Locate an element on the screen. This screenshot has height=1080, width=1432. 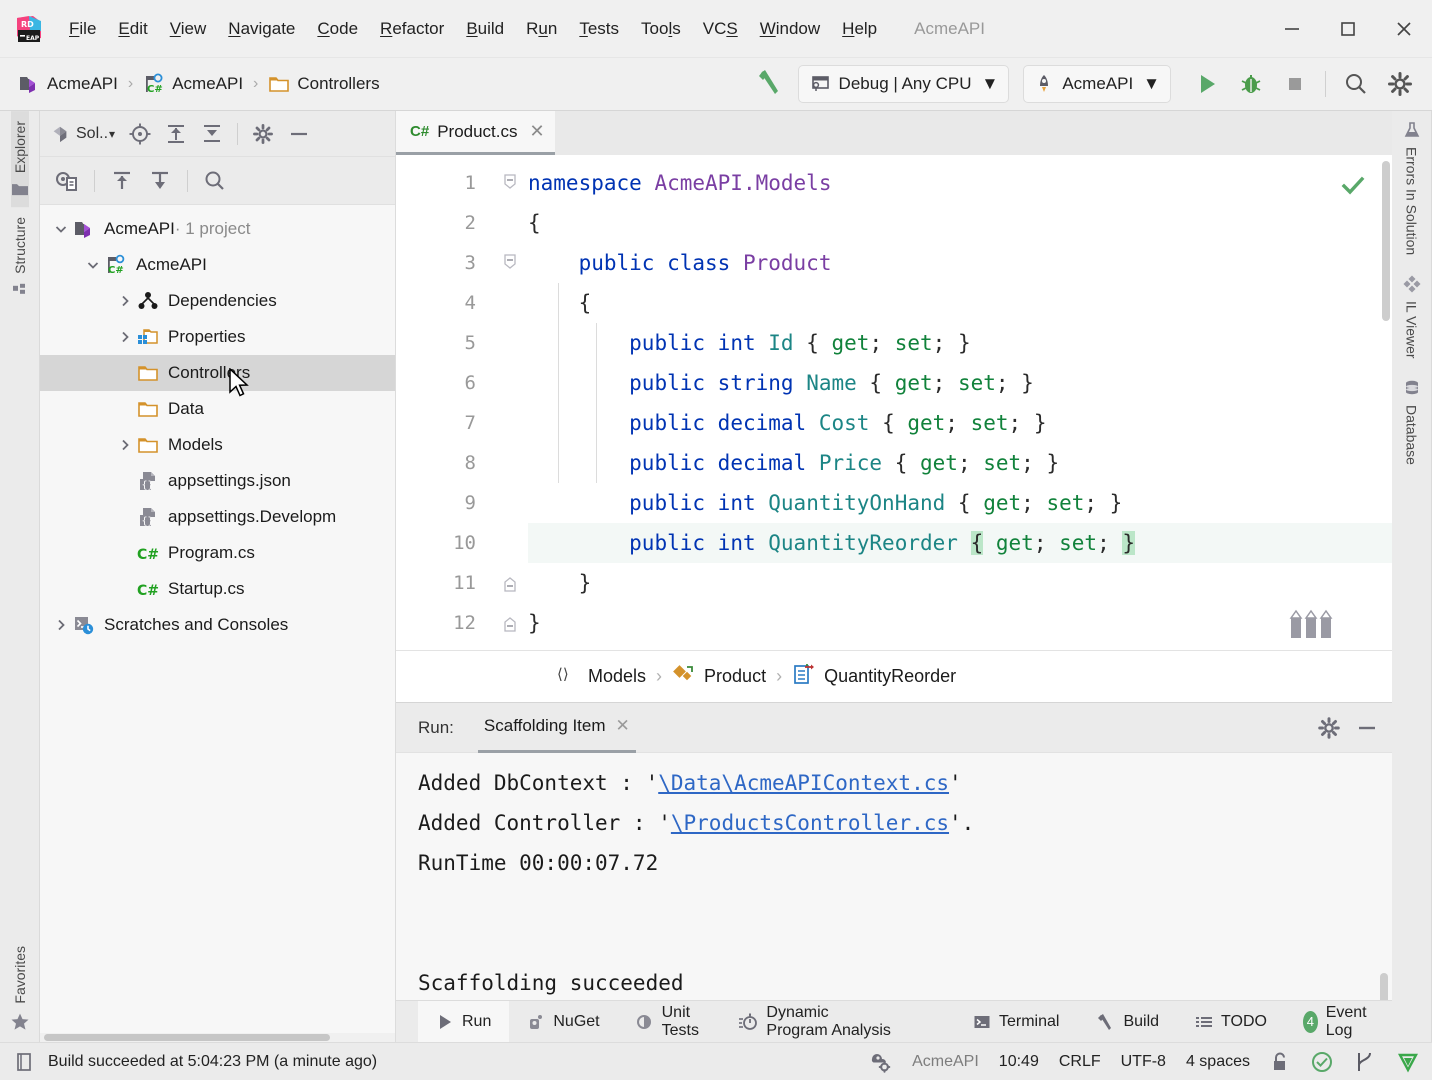
tool-tab-nuget: NuGet is located at coordinates (563, 1022).